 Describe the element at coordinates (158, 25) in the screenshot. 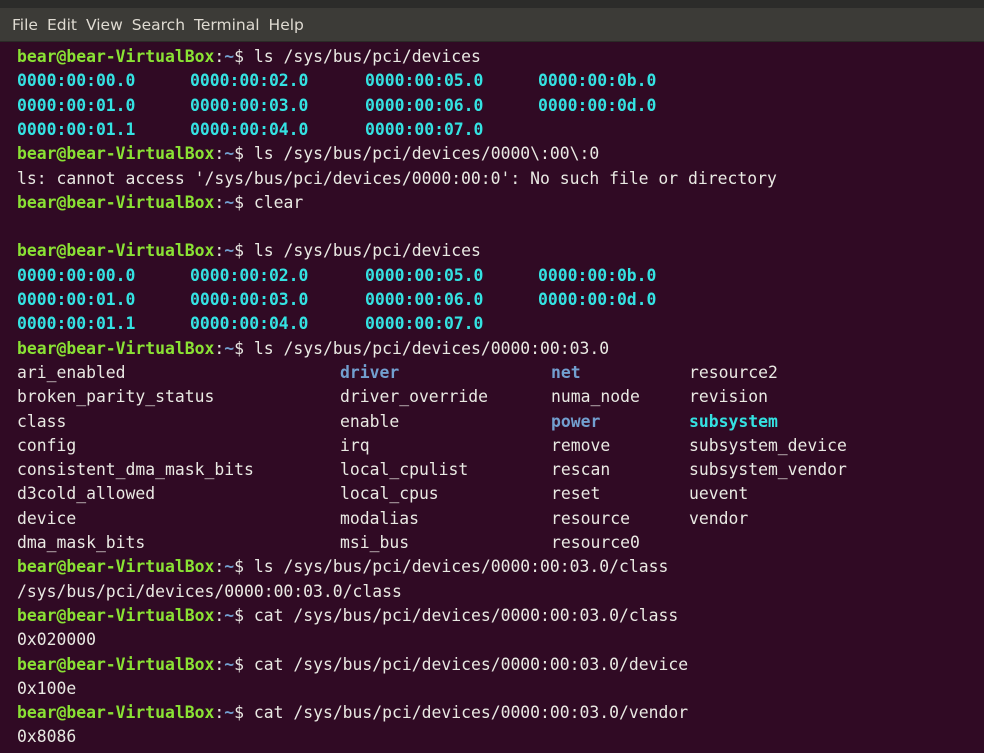

I see `menu-search: Search` at that location.